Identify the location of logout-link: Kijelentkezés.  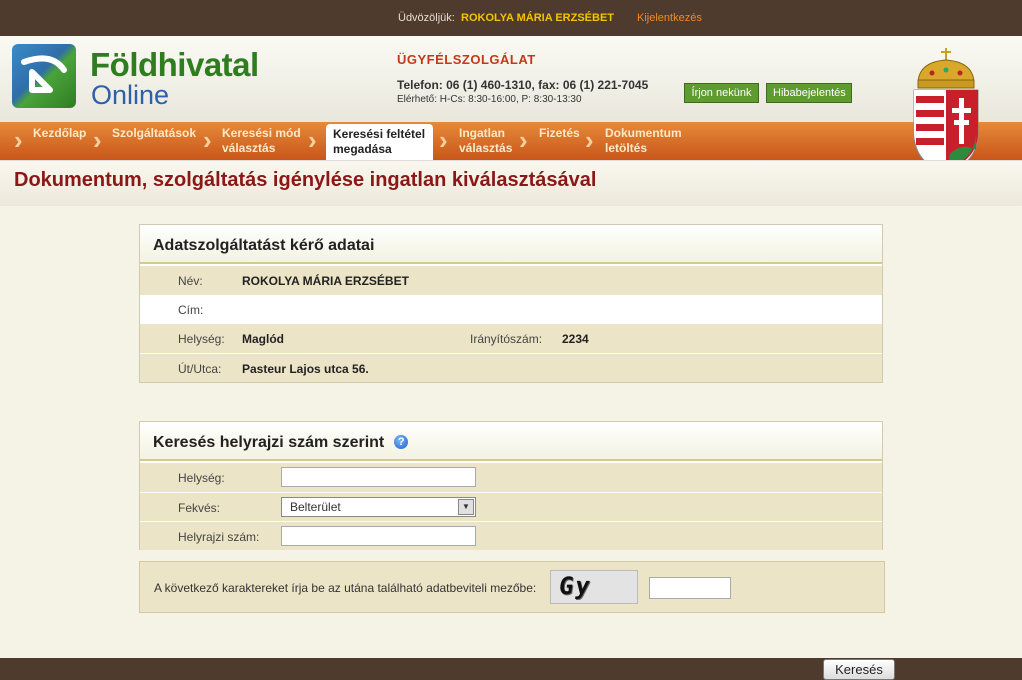
(669, 18).